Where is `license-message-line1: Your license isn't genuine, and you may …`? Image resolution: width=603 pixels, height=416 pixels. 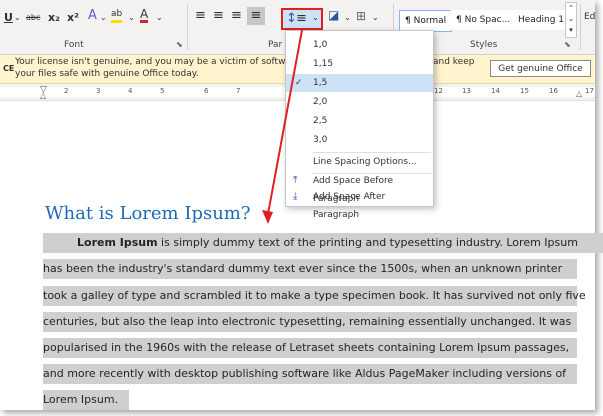 license-message-line1: Your license isn't genuine, and you may … is located at coordinates (153, 62).